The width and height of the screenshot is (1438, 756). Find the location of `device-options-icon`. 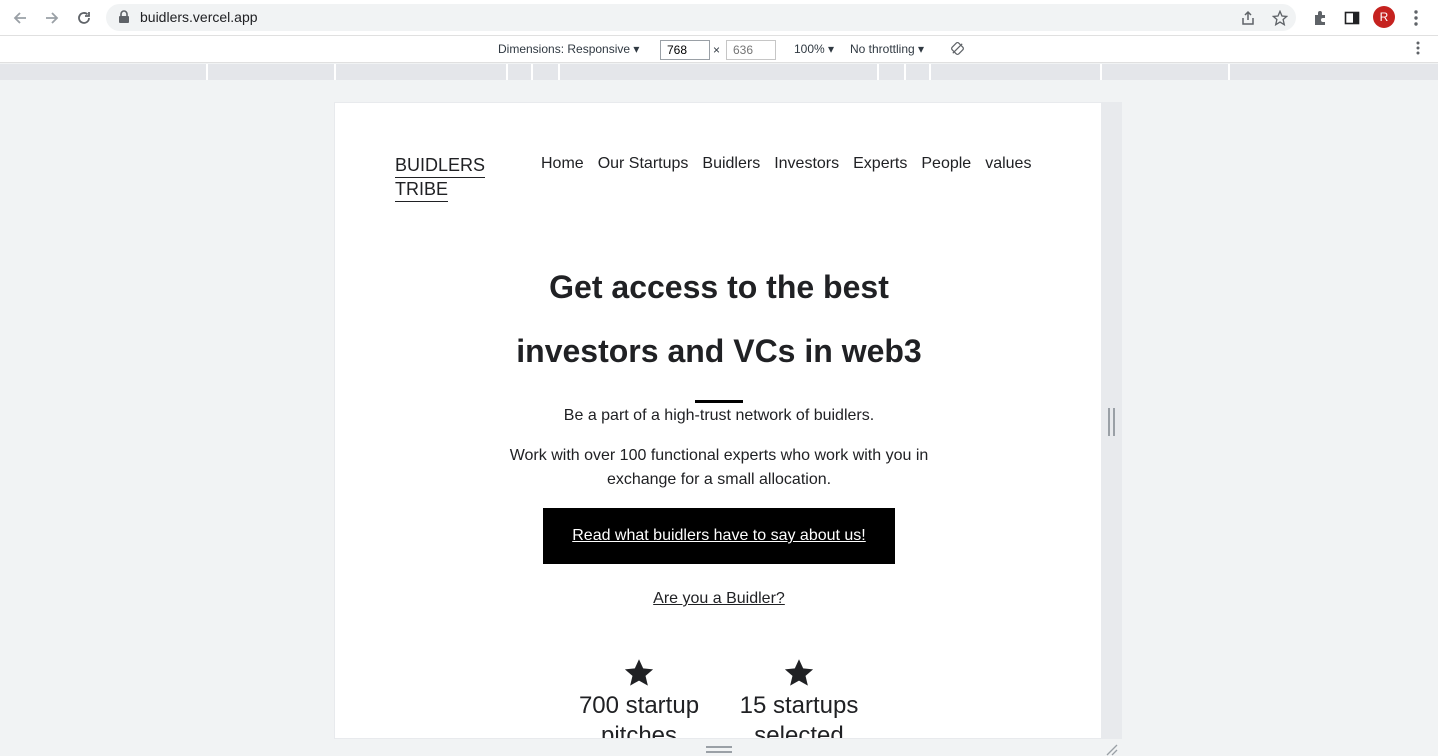

device-options-icon is located at coordinates (1418, 49).